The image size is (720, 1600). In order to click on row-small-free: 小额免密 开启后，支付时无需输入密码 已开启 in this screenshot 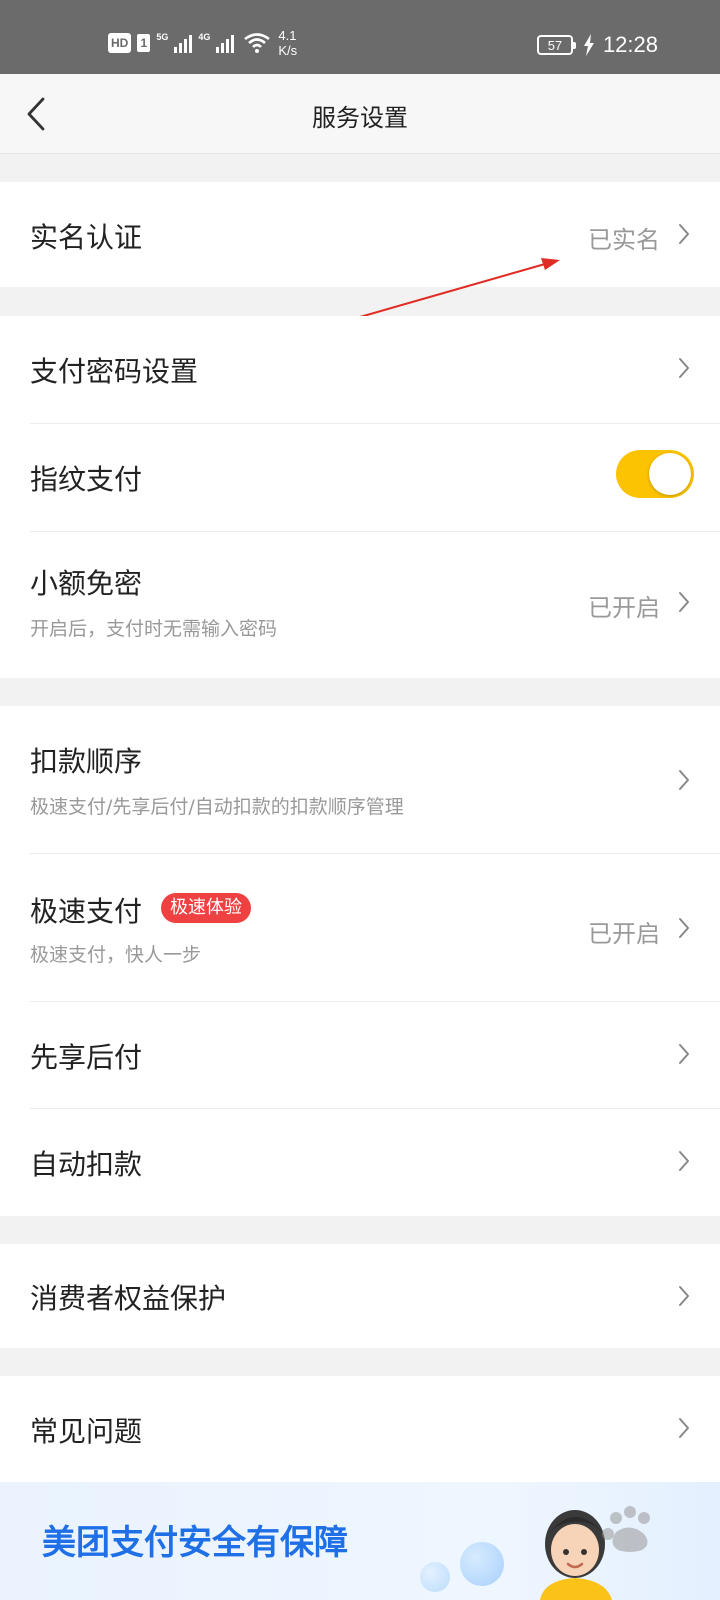, I will do `click(360, 605)`.